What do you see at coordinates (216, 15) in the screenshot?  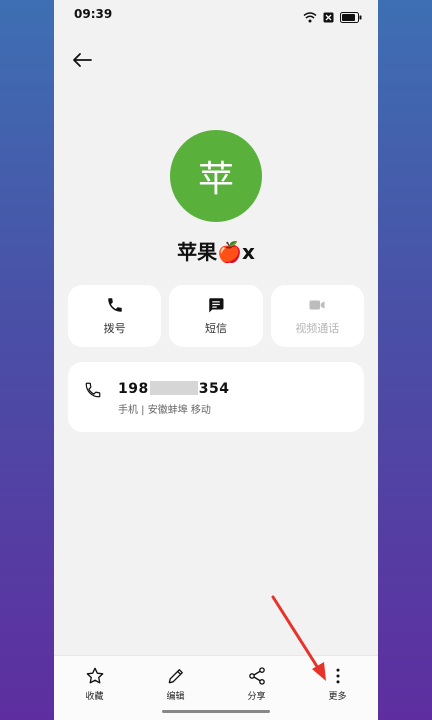 I see `status-bar: 09:39` at bounding box center [216, 15].